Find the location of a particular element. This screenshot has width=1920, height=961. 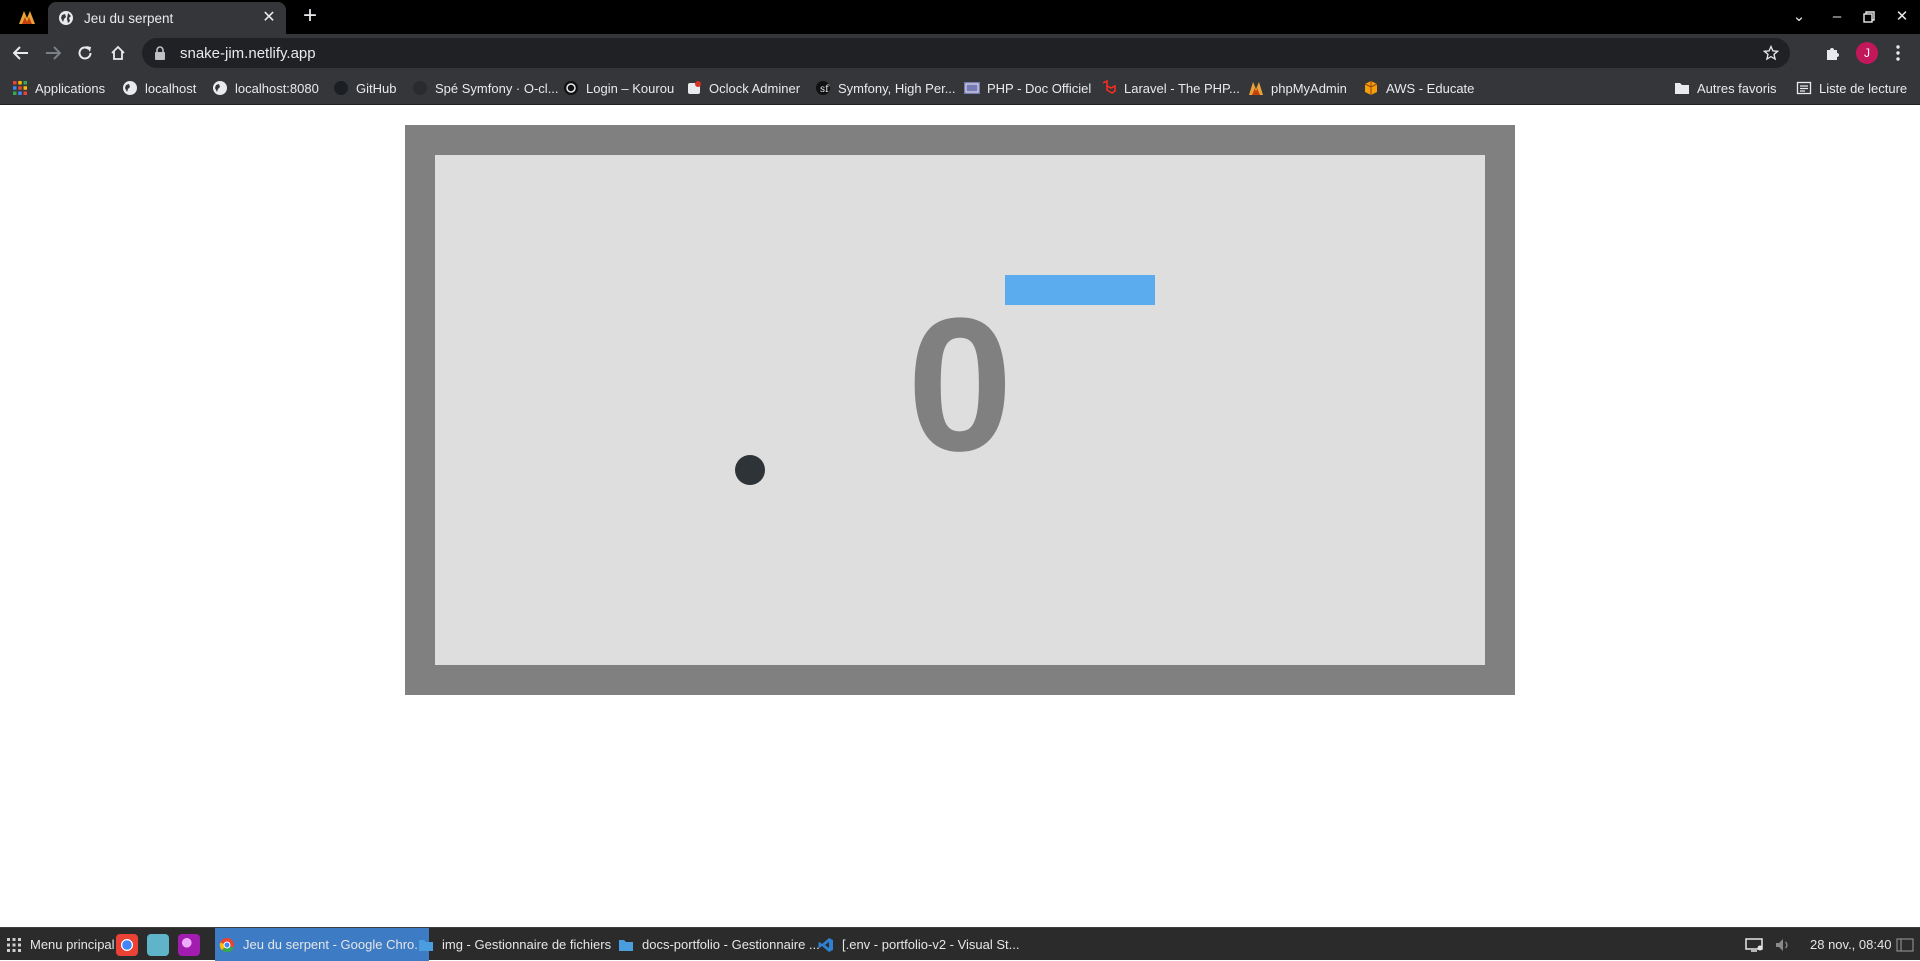

forward-button is located at coordinates (53, 53).